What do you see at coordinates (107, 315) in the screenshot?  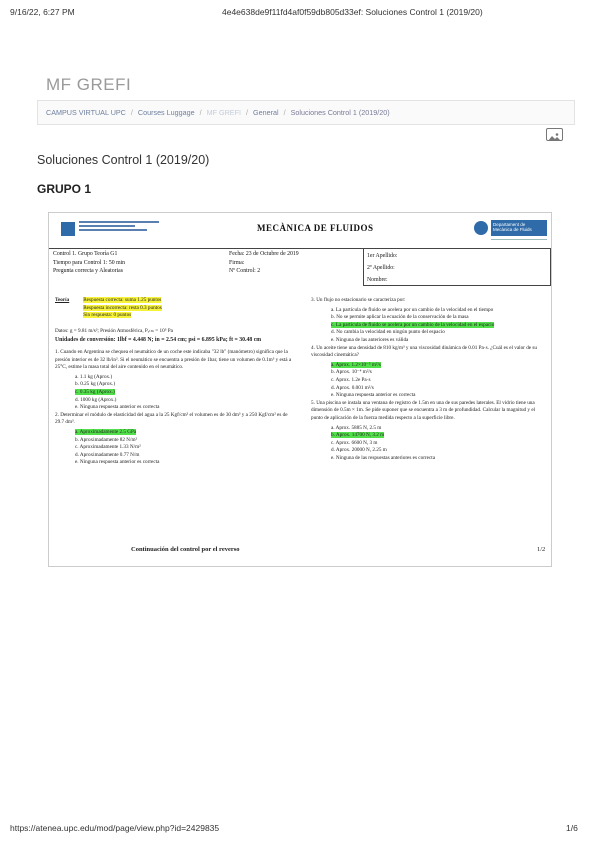 I see `criteria-line: Sin respuesta: 0 puntos` at bounding box center [107, 315].